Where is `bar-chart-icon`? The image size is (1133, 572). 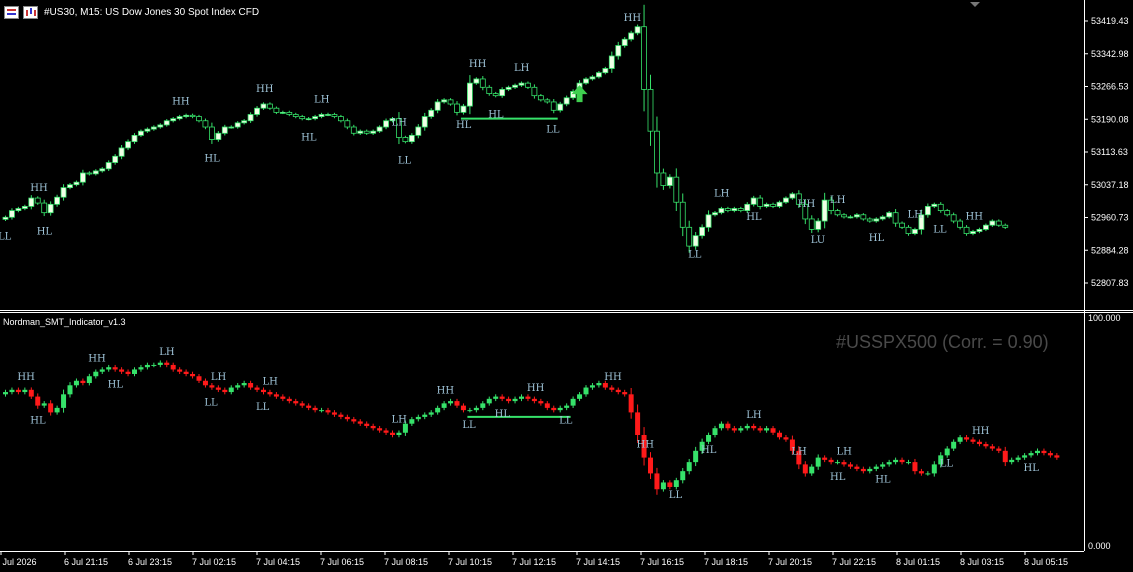
bar-chart-icon is located at coordinates (30, 12).